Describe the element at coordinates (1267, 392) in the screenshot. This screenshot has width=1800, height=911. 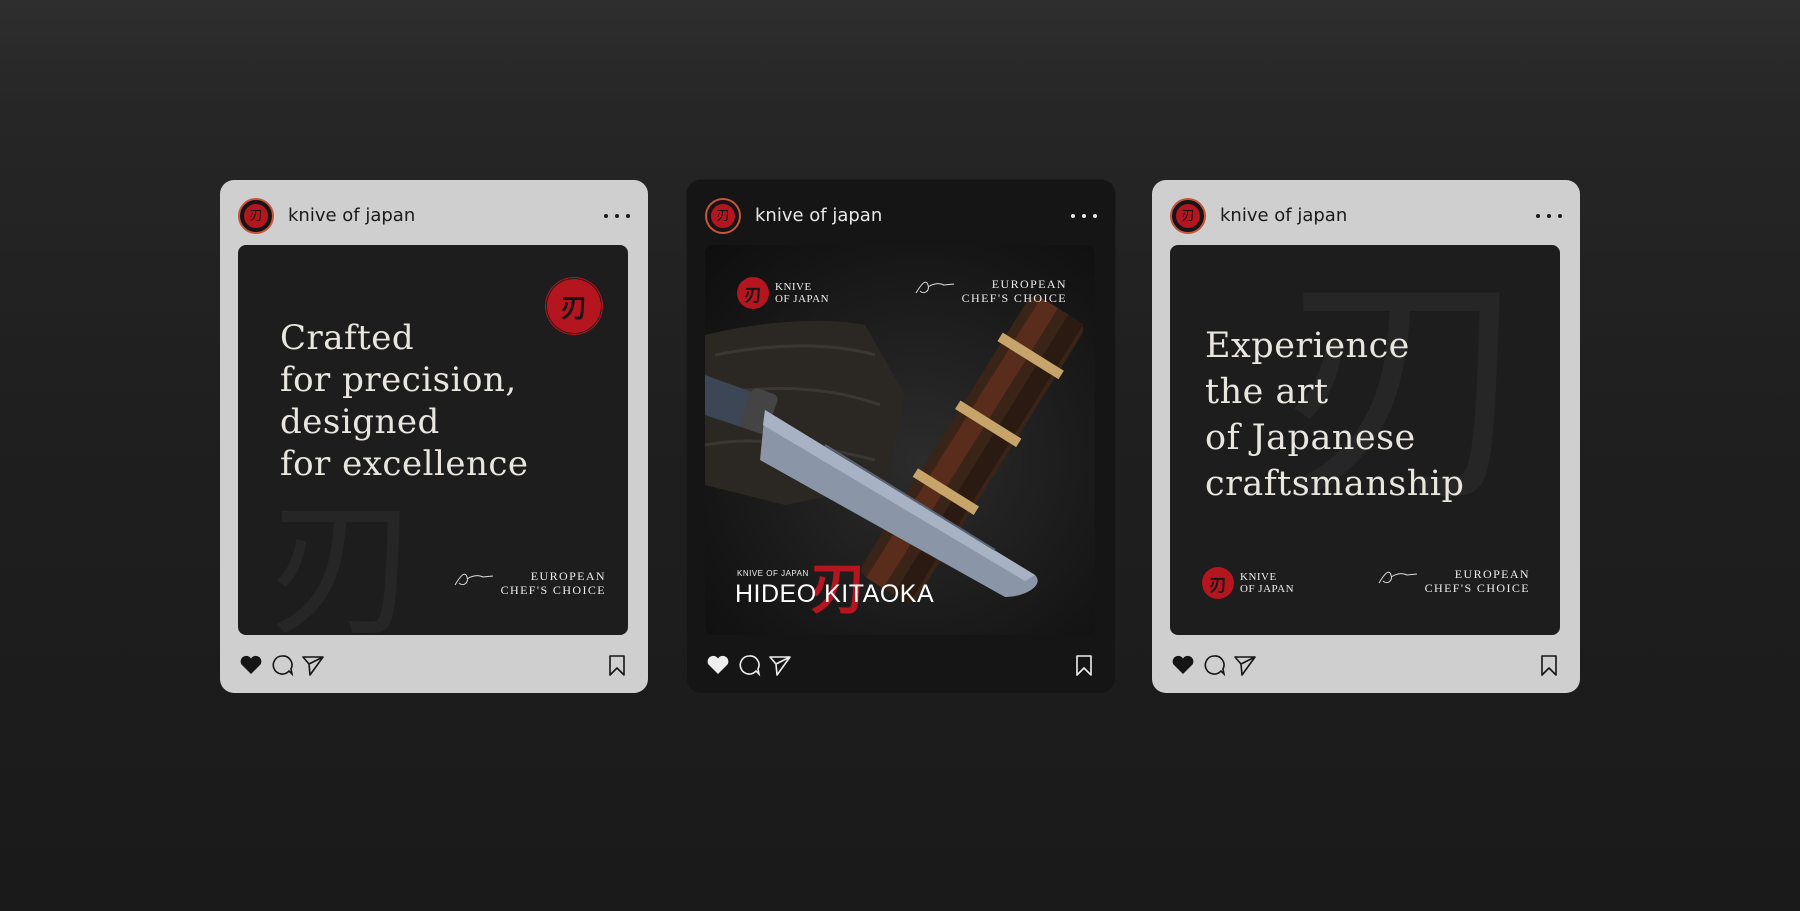
I see `headline-line: the art` at that location.